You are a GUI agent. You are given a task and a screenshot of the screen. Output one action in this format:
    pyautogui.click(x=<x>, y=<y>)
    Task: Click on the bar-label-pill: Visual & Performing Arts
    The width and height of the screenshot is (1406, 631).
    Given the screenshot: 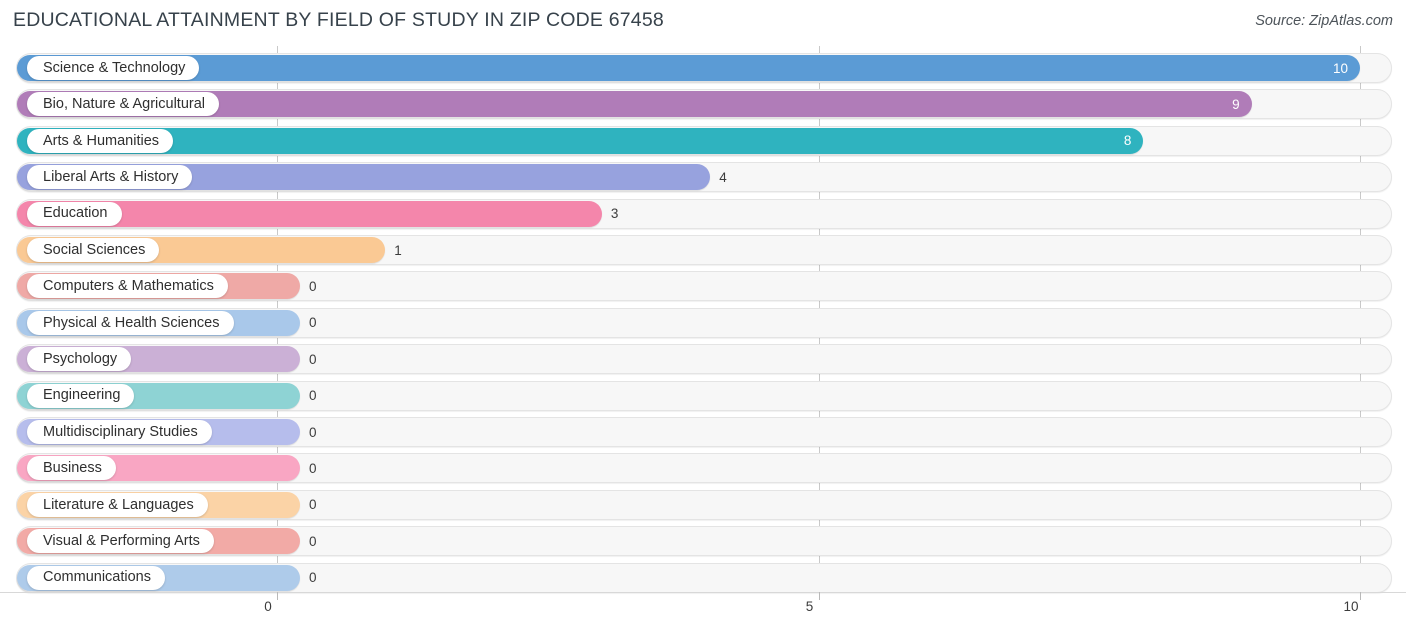 What is the action you would take?
    pyautogui.click(x=120, y=541)
    